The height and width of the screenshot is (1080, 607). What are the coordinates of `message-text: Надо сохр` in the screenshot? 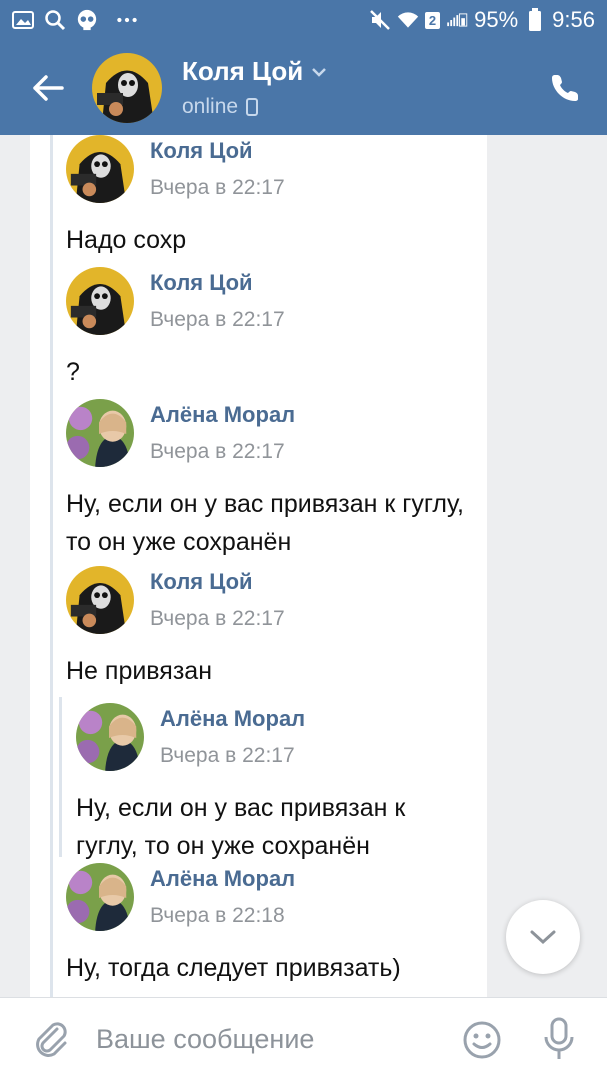 It's located at (126, 240).